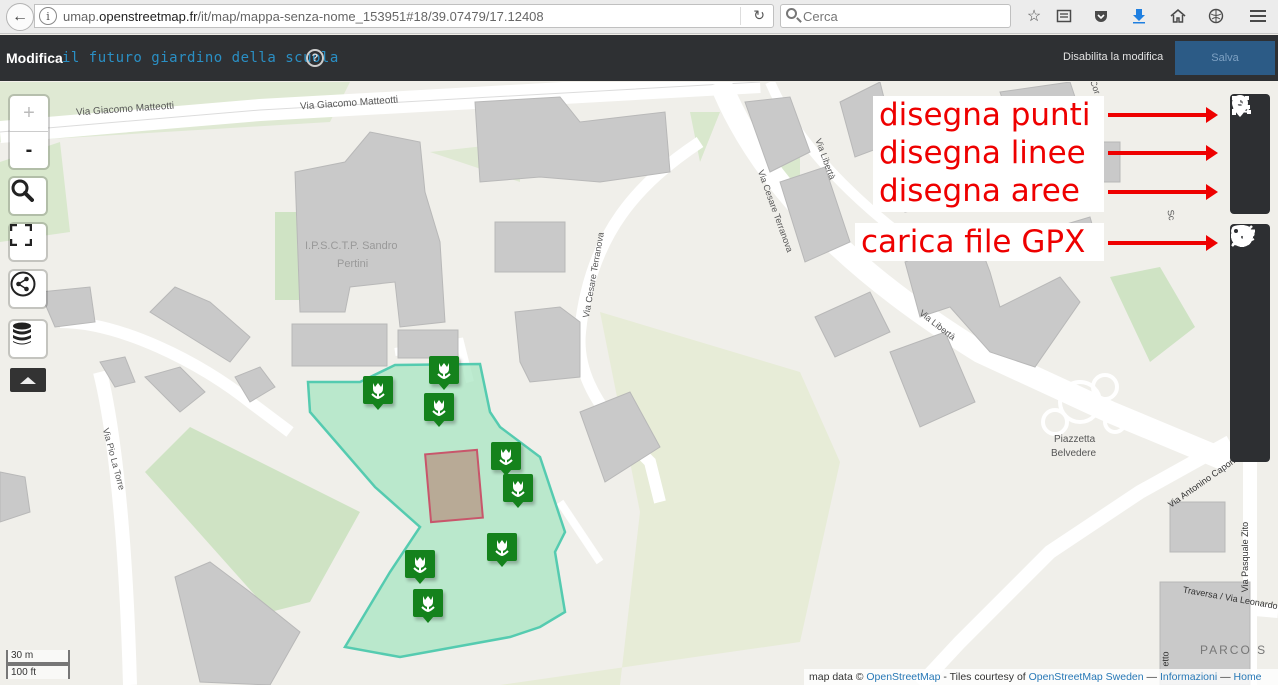 The image size is (1278, 685). What do you see at coordinates (836, 677) in the screenshot?
I see `attribution-prefix: map data ©` at bounding box center [836, 677].